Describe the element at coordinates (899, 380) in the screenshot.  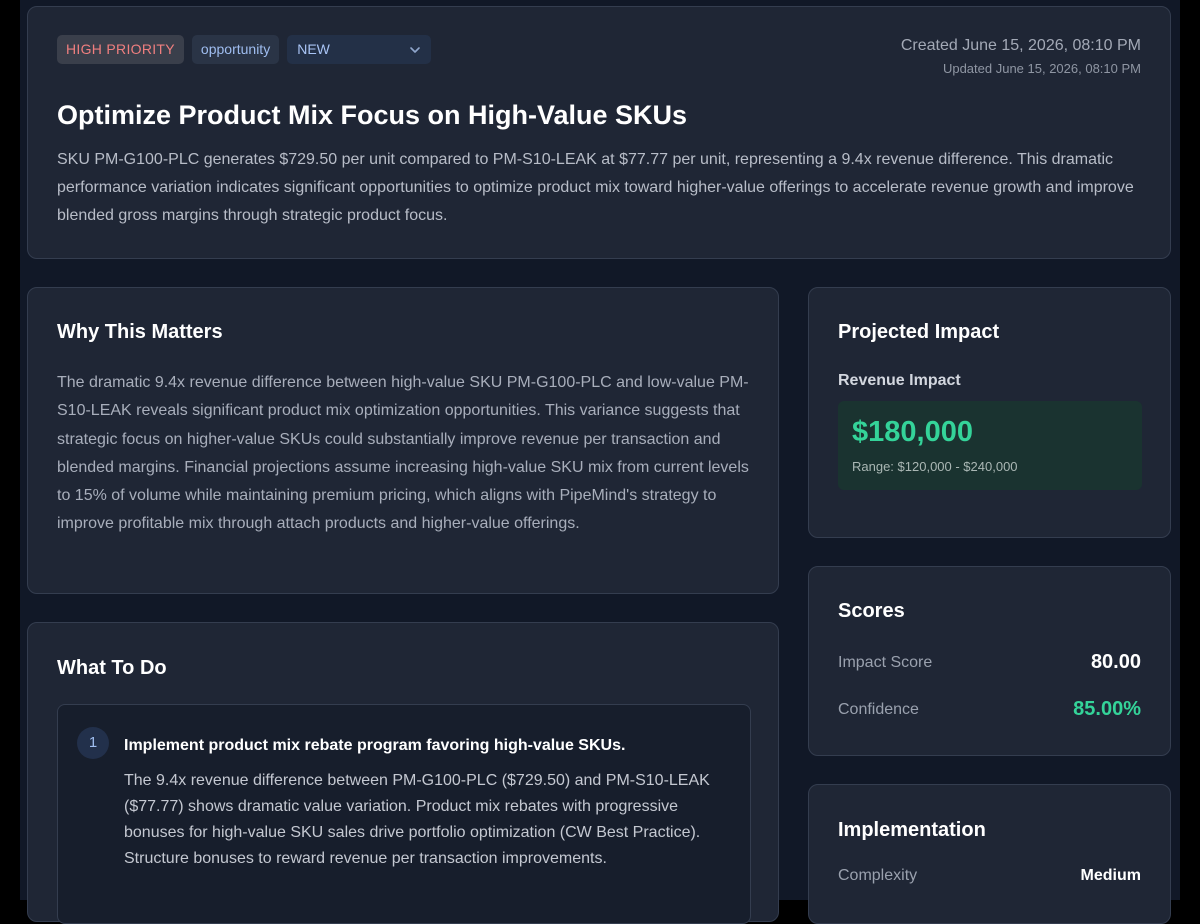
I see `revenue-impact-label: Revenue Impact` at that location.